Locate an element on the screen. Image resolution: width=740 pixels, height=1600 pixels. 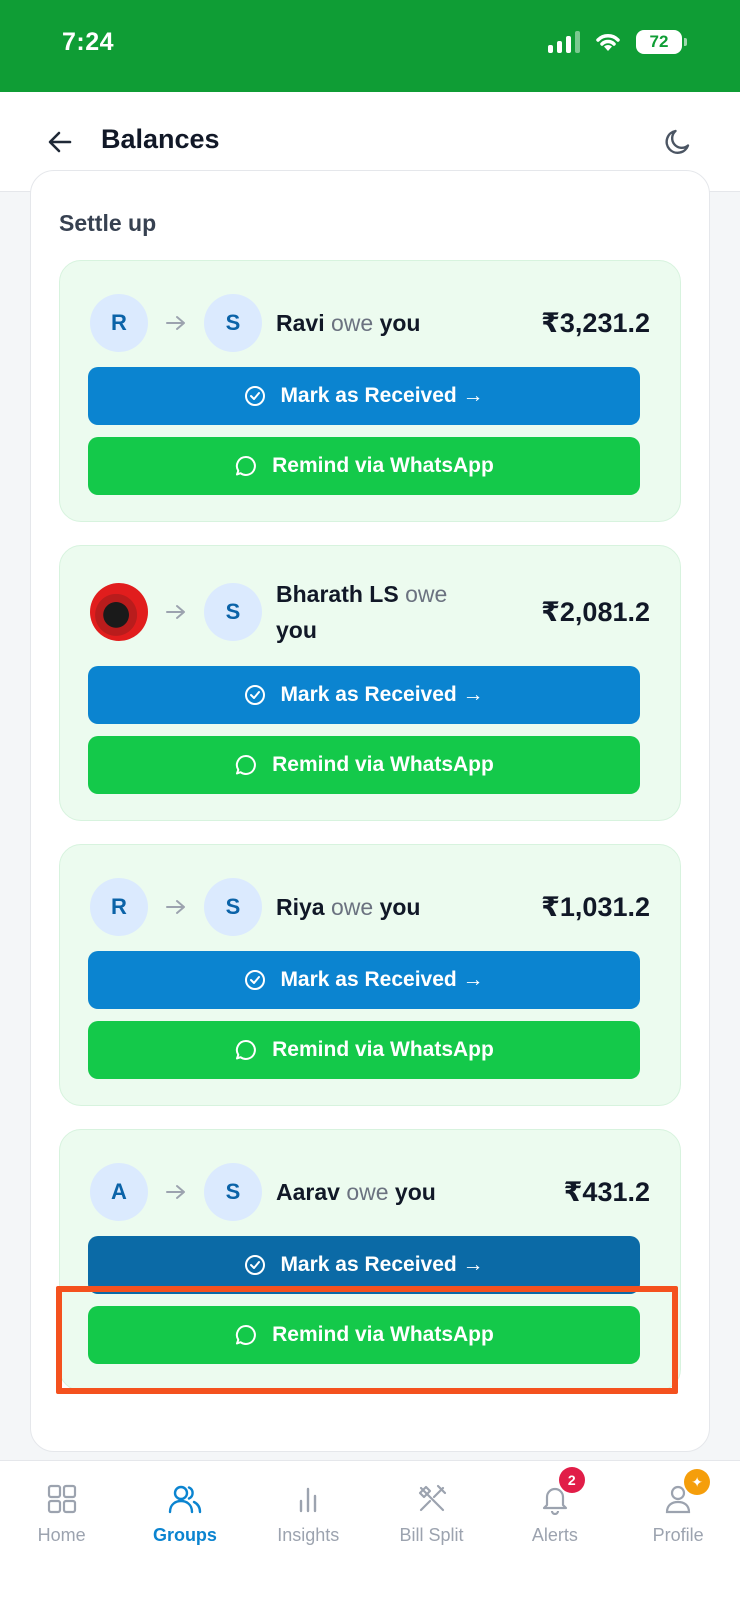
nav-item-profile: ✦ Profile is located at coordinates (677, 1530).